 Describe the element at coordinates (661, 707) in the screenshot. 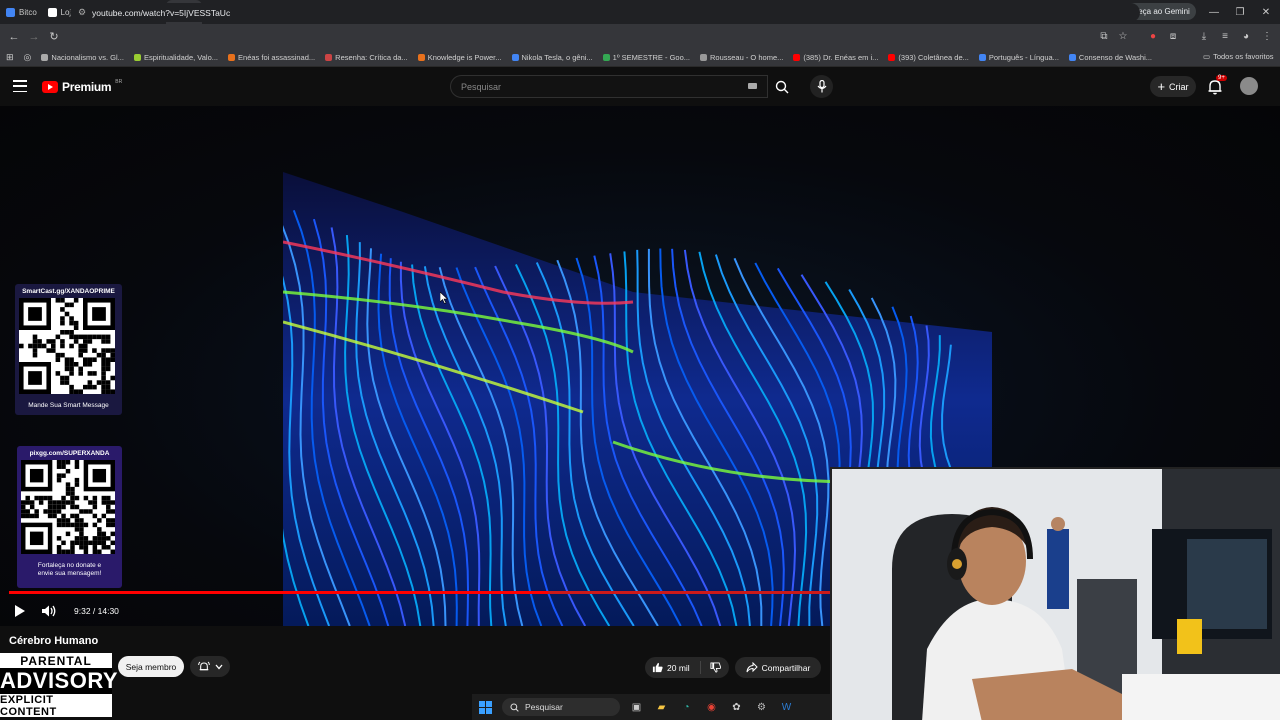

I see `file-explorer-icon: ▰` at that location.